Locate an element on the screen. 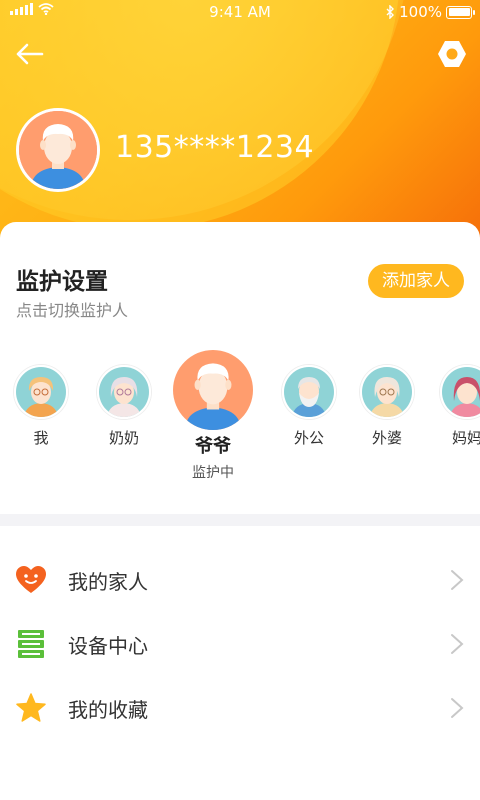  woman-avatar is located at coordinates (460, 392).